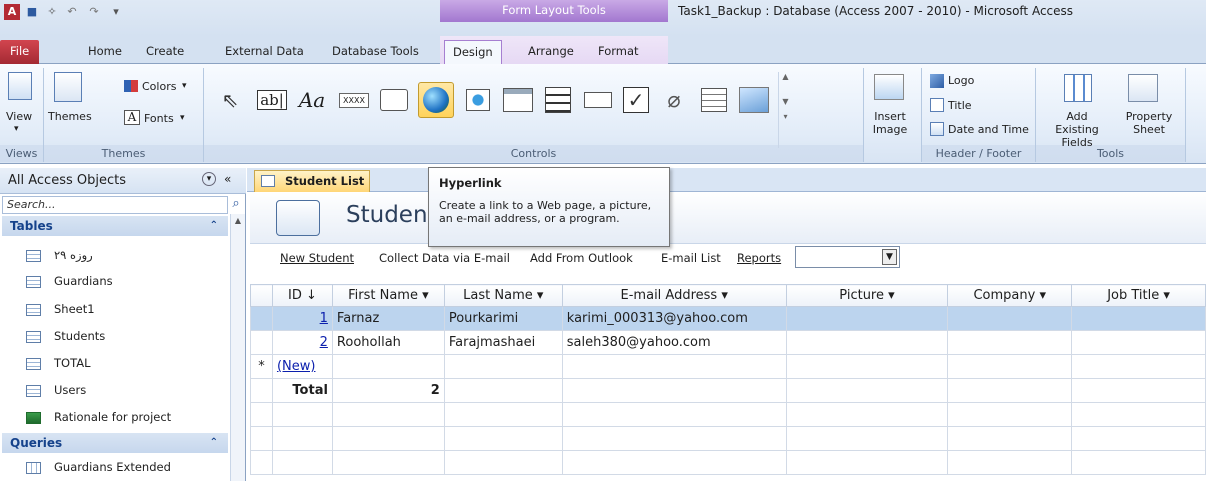 This screenshot has width=1206, height=481. Describe the element at coordinates (674, 295) in the screenshot. I see `column-header-email-address: E-mail Address ▾` at that location.